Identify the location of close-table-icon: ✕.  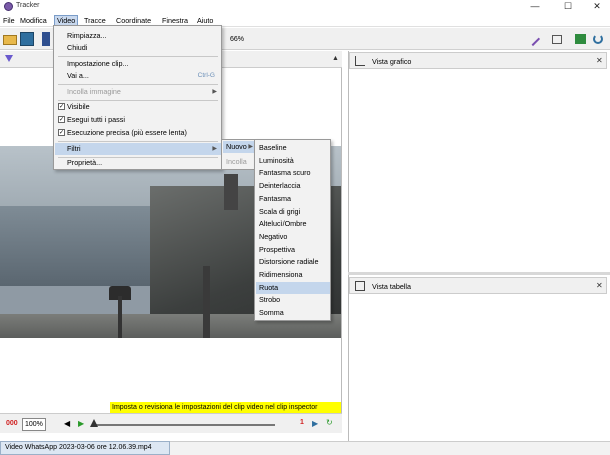
(599, 285).